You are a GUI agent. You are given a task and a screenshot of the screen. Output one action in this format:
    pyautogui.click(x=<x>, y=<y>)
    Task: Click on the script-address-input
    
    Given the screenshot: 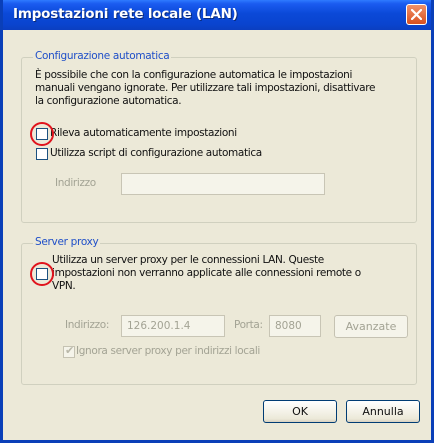 What is the action you would take?
    pyautogui.click(x=223, y=184)
    